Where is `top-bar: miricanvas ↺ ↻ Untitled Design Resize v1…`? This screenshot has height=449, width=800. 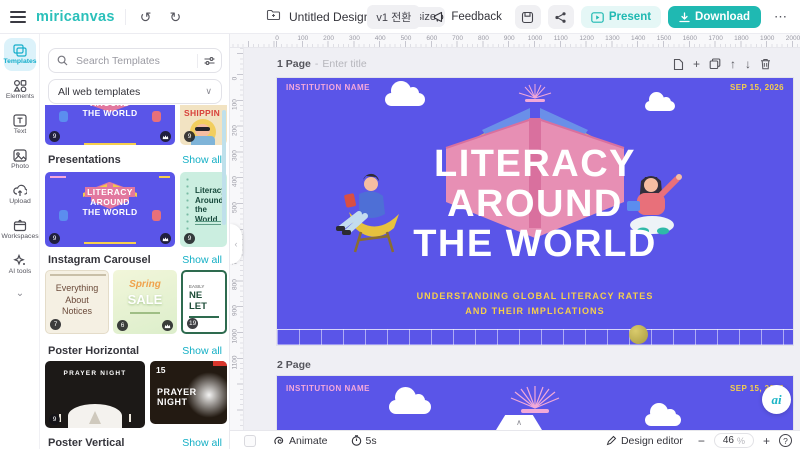
top-bar: miricanvas ↺ ↻ Untitled Design Resize v1… is located at coordinates (400, 17).